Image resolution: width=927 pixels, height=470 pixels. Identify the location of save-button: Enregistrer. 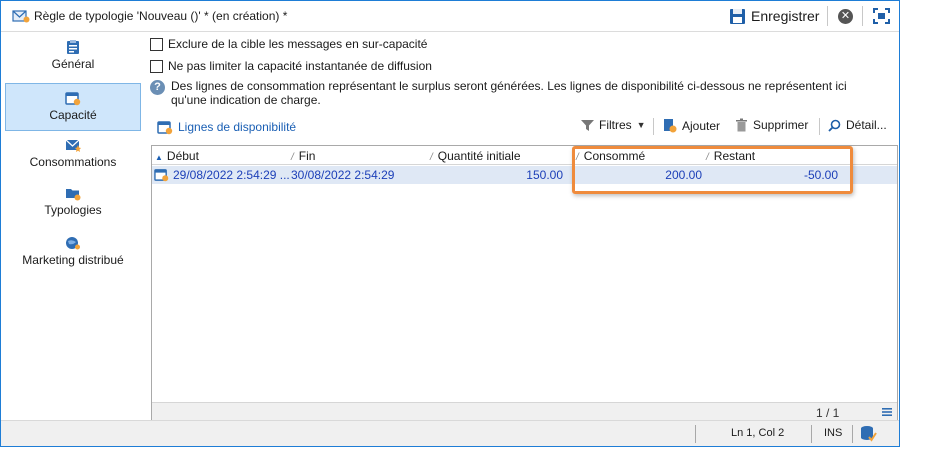
(774, 16).